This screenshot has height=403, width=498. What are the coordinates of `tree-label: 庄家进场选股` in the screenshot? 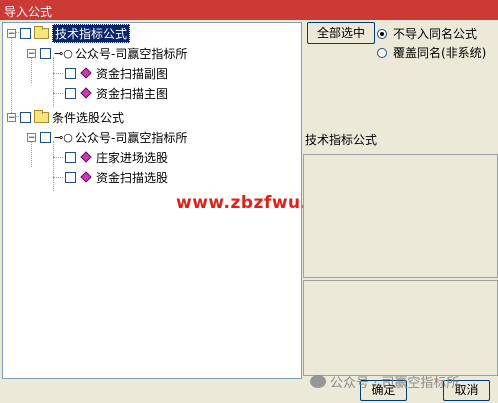 It's located at (132, 157).